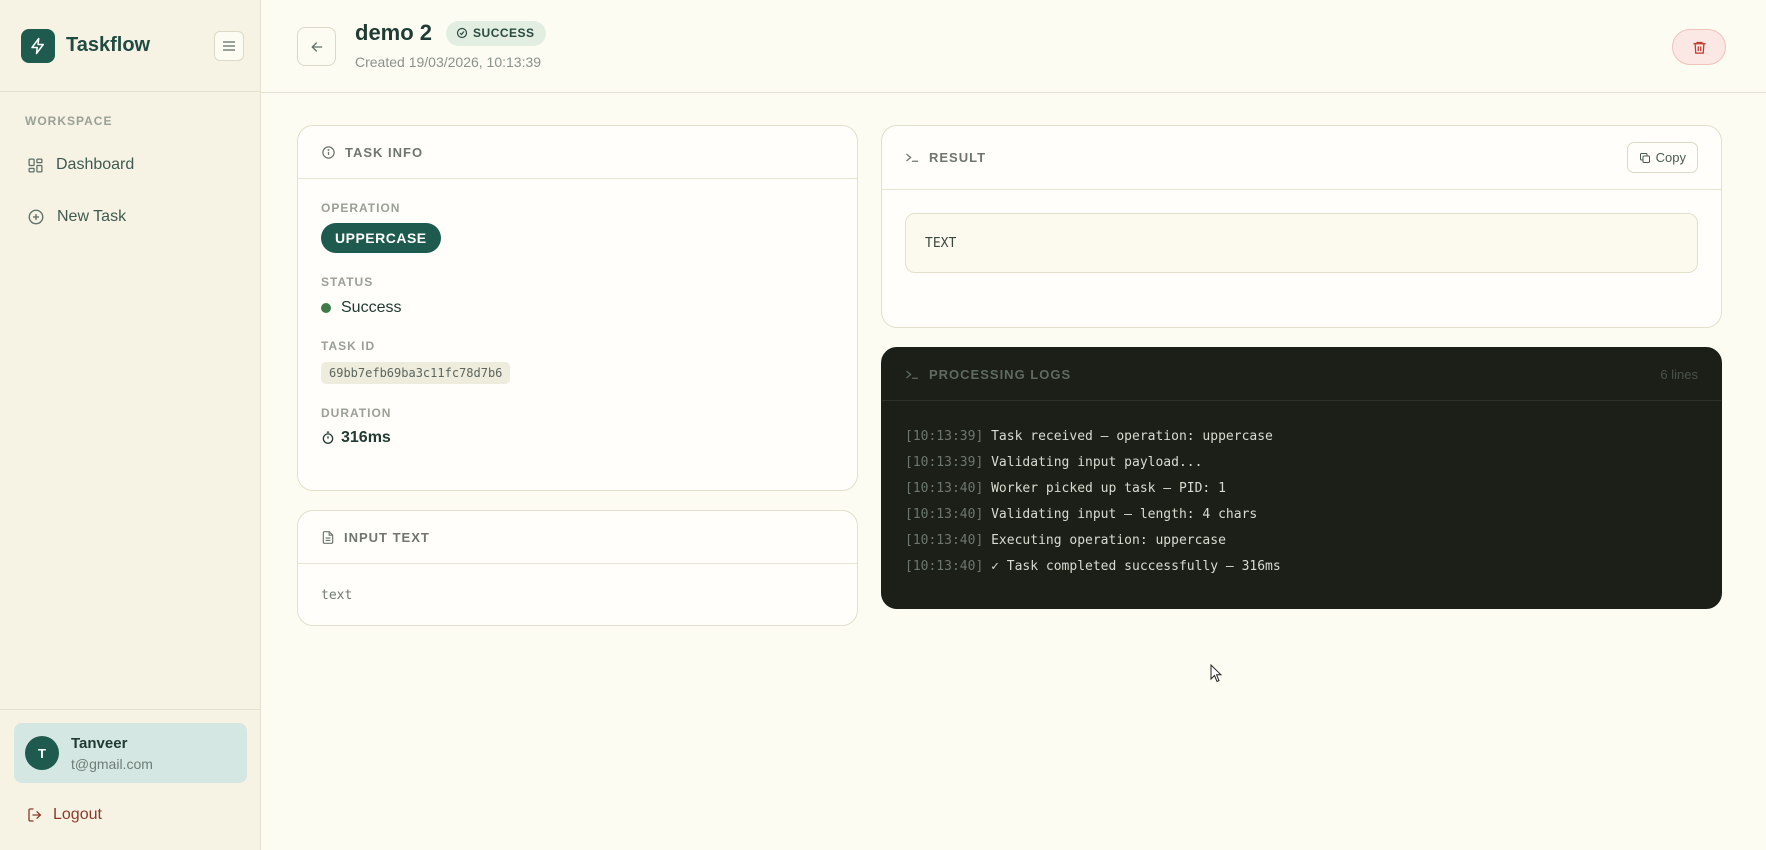 The width and height of the screenshot is (1766, 850). I want to click on log-message: Task received — operation: uppercase, so click(1132, 436).